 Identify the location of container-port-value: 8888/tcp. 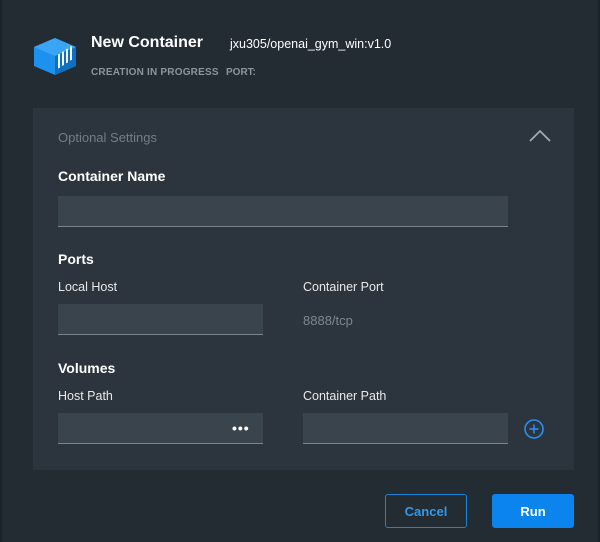
(328, 320).